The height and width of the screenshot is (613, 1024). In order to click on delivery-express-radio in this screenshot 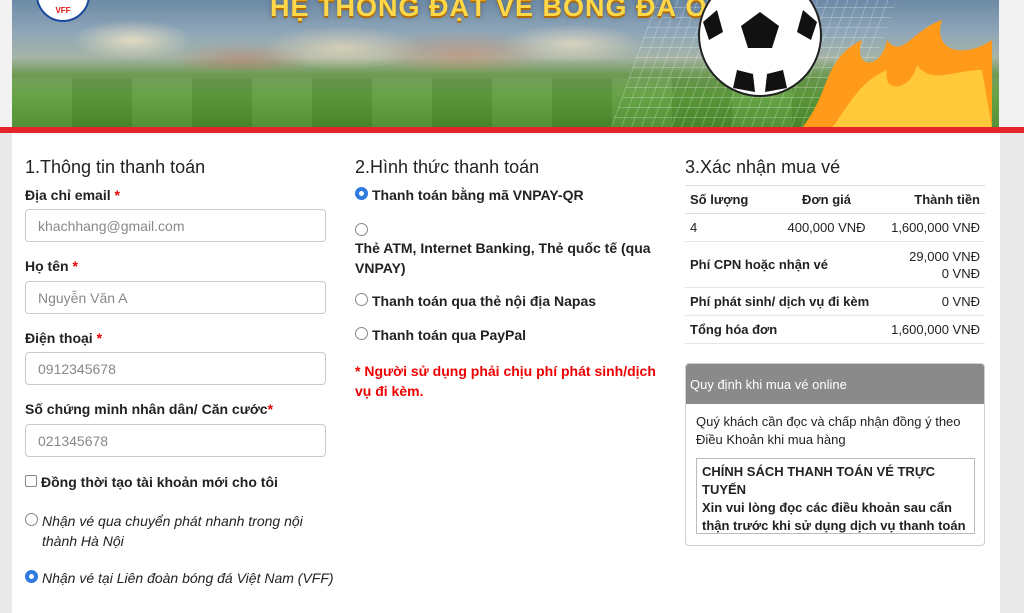, I will do `click(31, 519)`.